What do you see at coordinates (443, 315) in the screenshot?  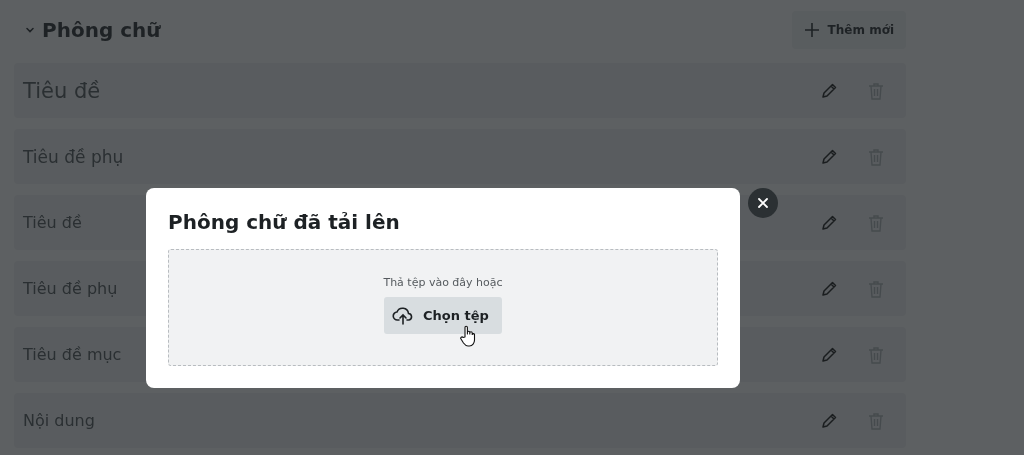 I see `choose-file-button: Chọn tệp` at bounding box center [443, 315].